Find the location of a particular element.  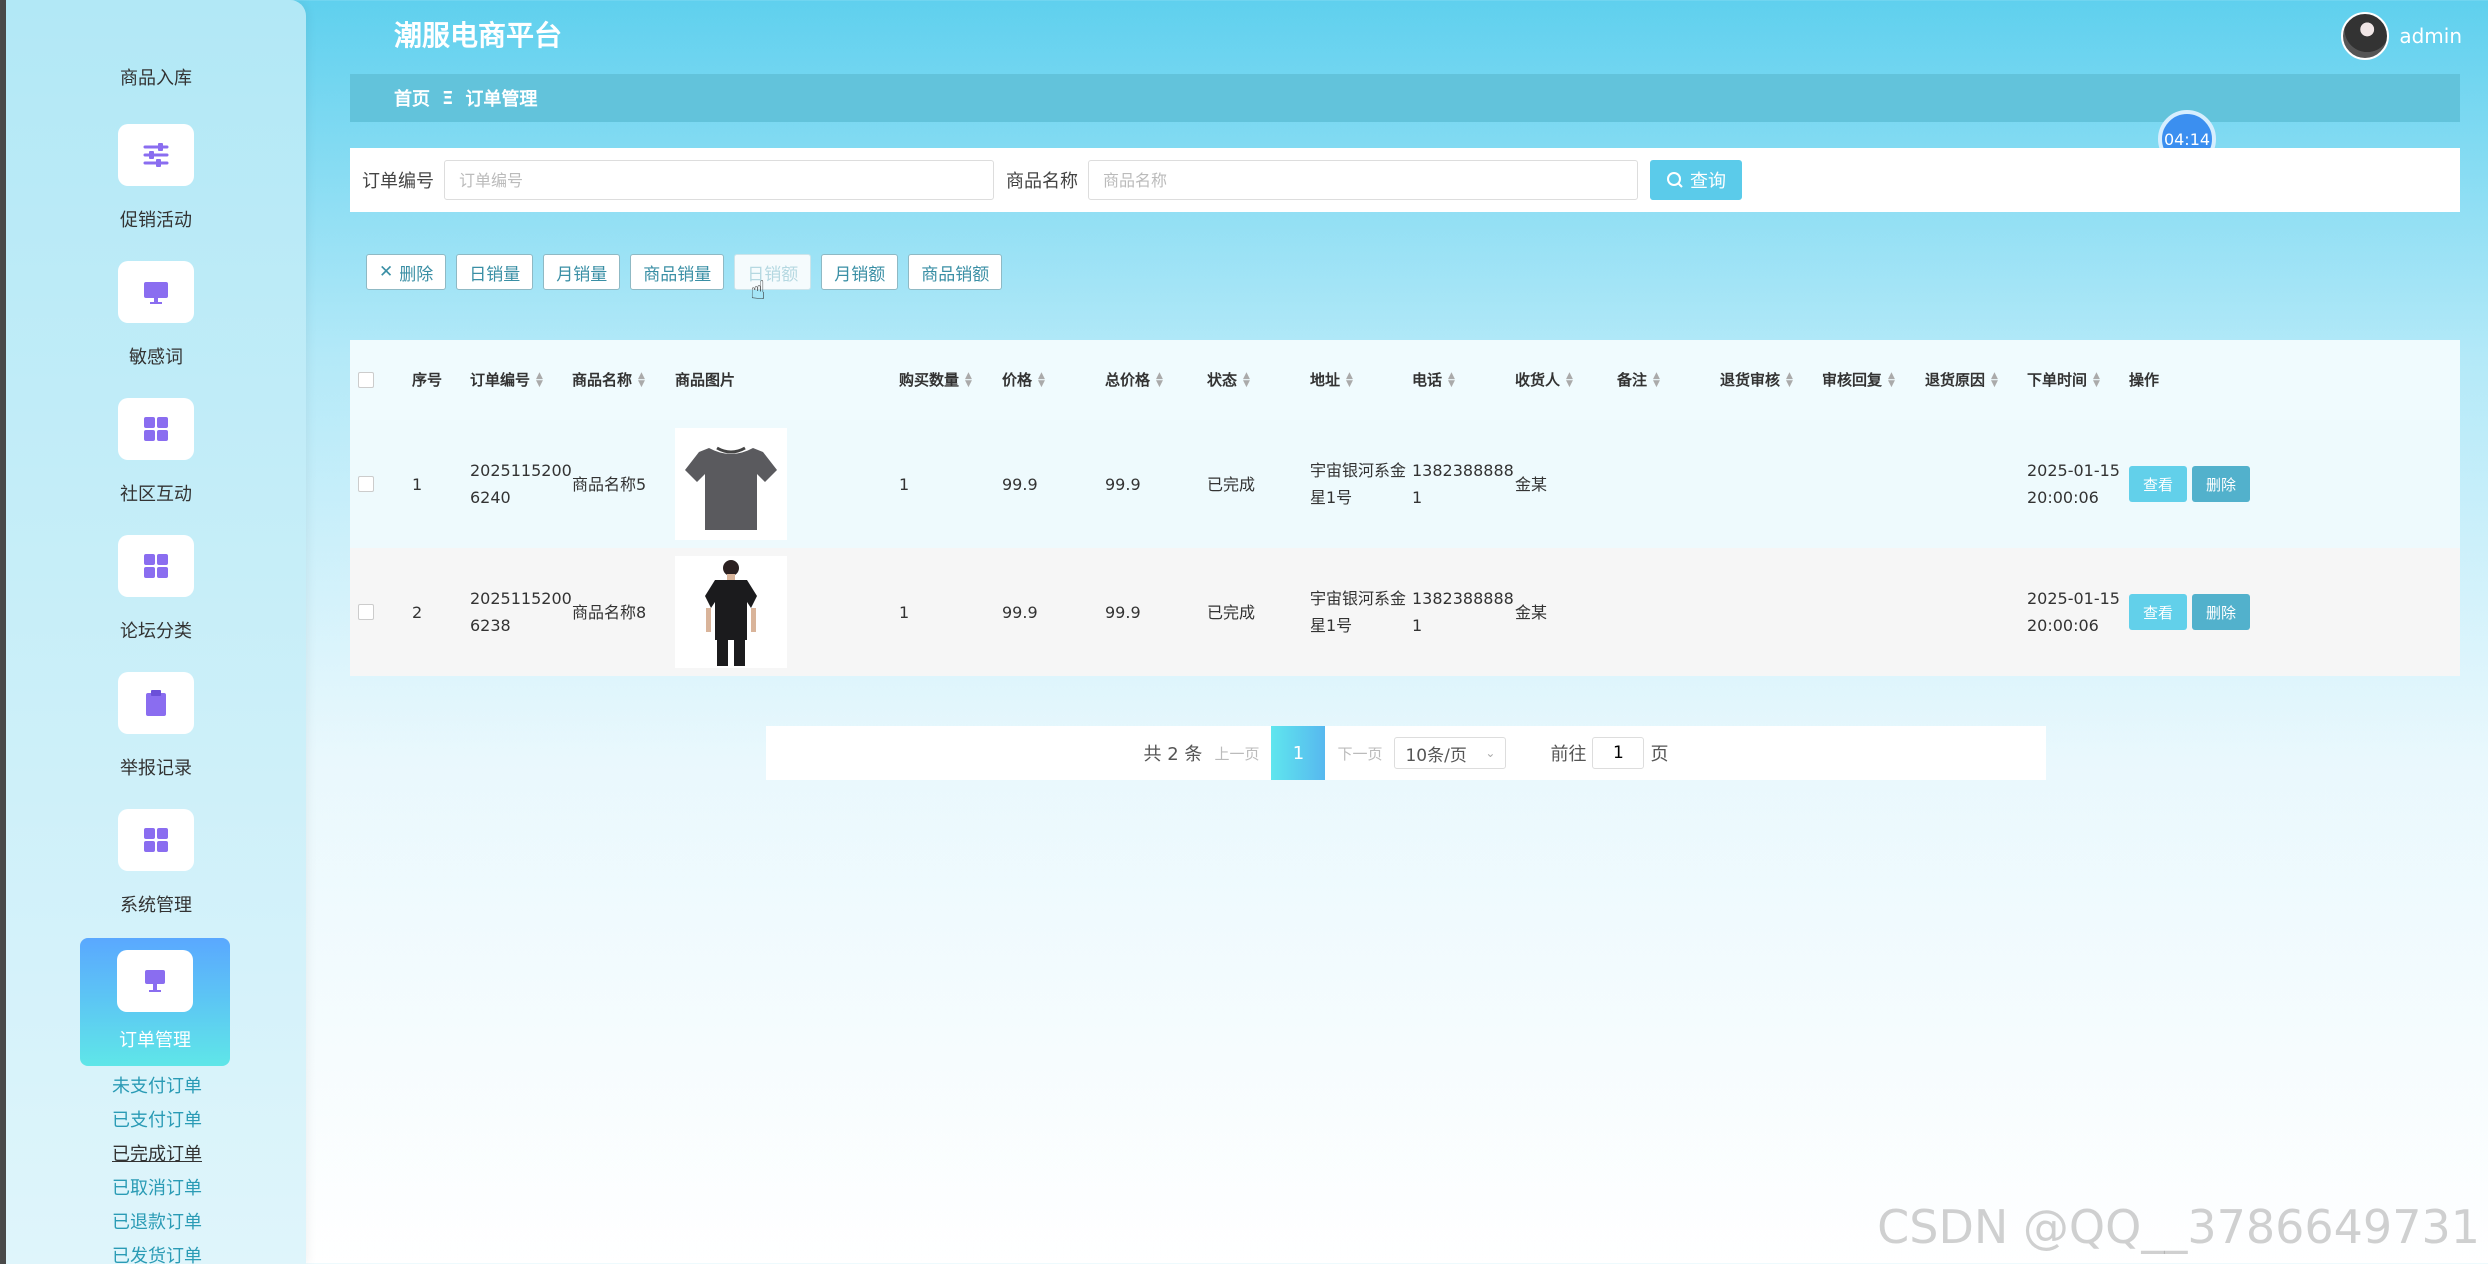

pagination: 共 2 条 上一页 1 下一页 10条/页 ⌄ 前往 页 is located at coordinates (1406, 753).